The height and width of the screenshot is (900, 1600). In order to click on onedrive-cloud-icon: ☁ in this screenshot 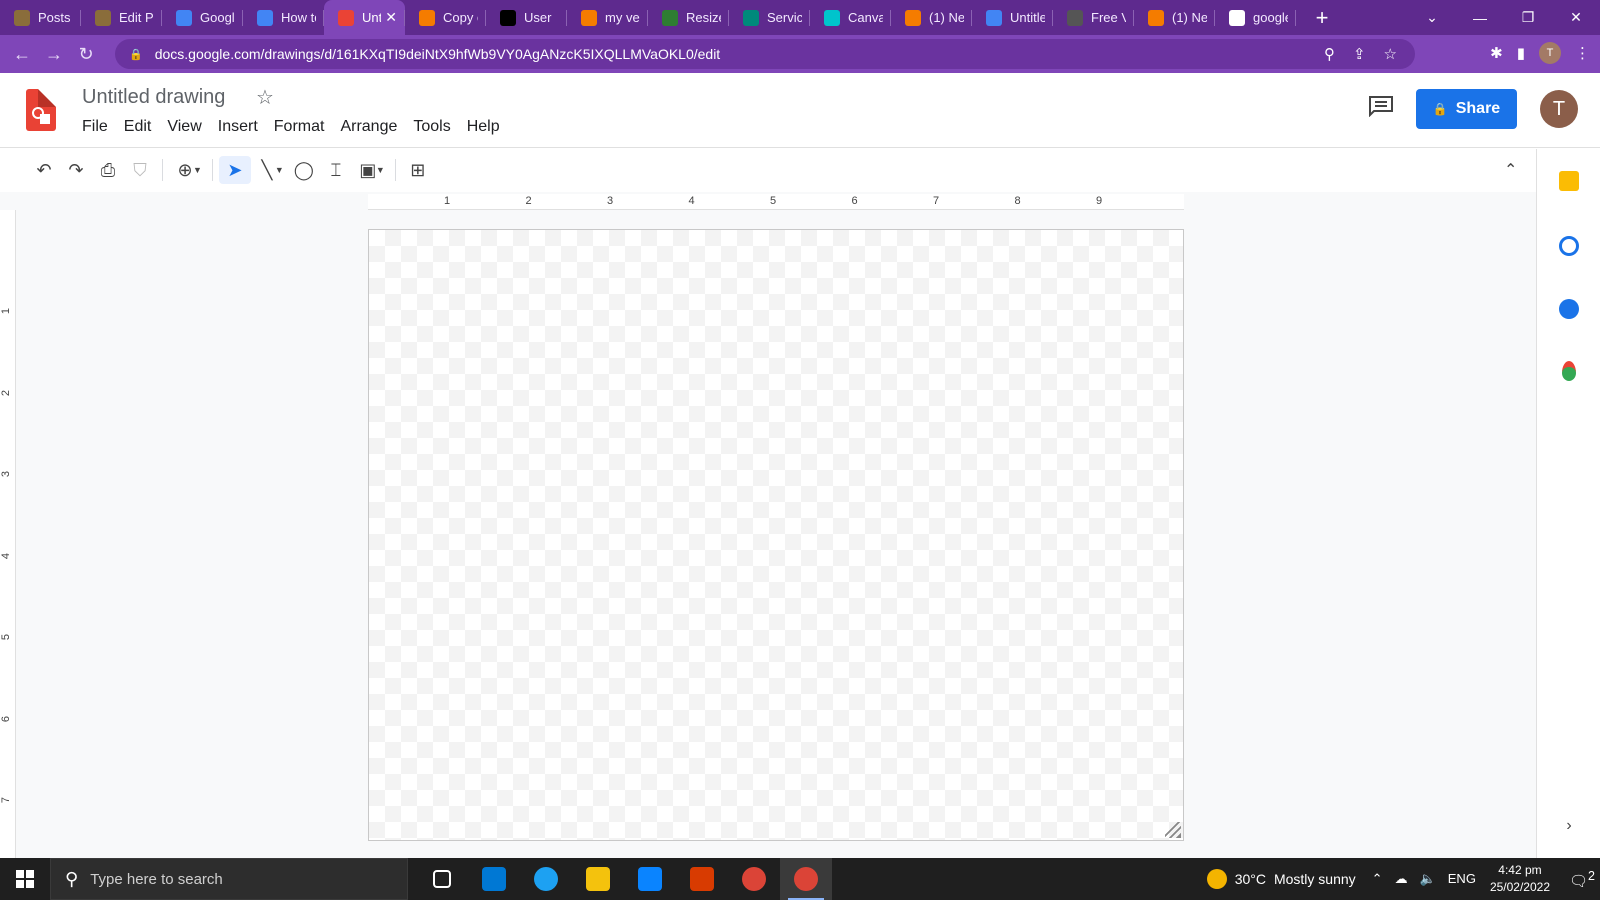, I will do `click(1401, 879)`.